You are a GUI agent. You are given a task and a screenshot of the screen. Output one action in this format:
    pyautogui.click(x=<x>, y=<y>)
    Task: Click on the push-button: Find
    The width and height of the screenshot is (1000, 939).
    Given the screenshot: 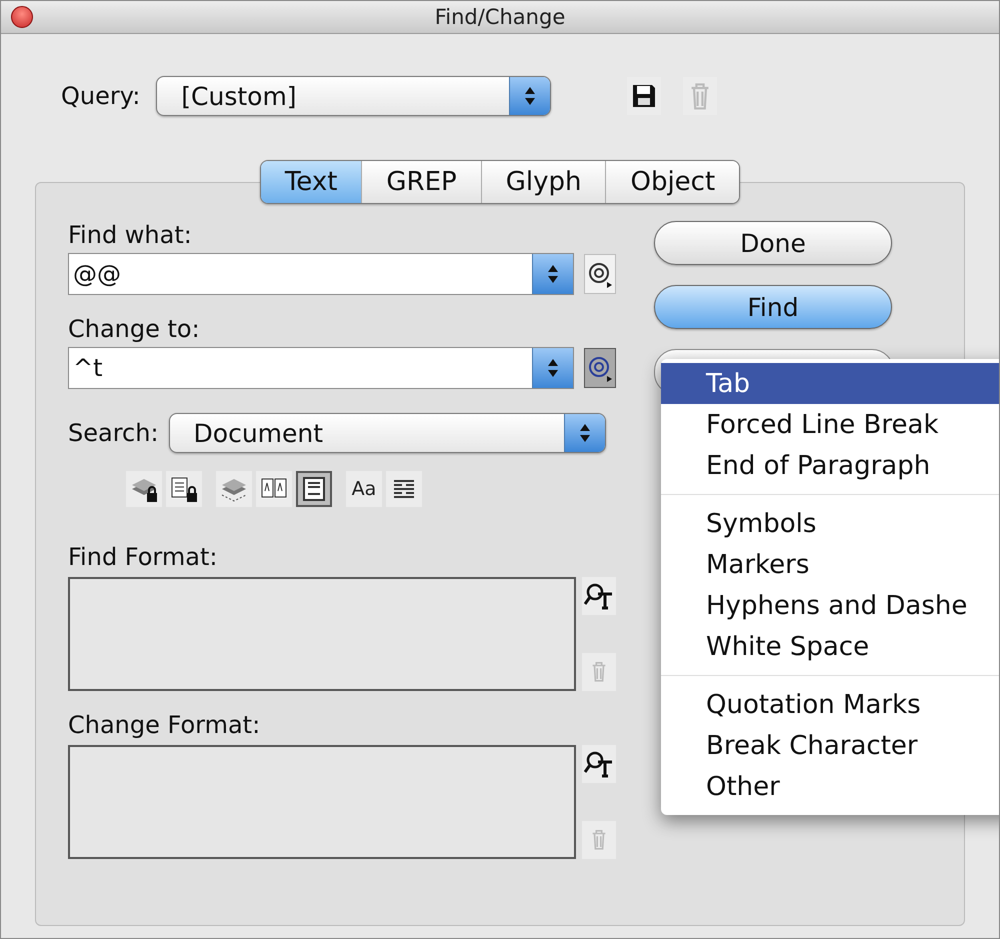 What is the action you would take?
    pyautogui.click(x=773, y=307)
    